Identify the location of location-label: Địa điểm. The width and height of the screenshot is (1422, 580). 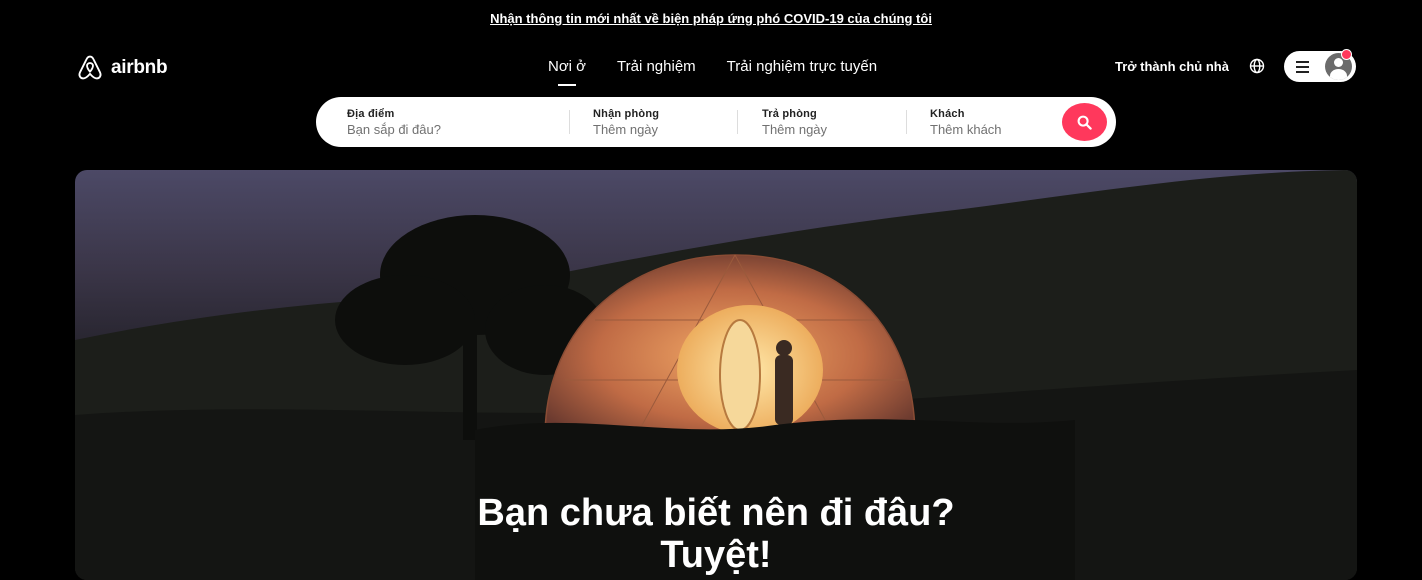
(371, 114).